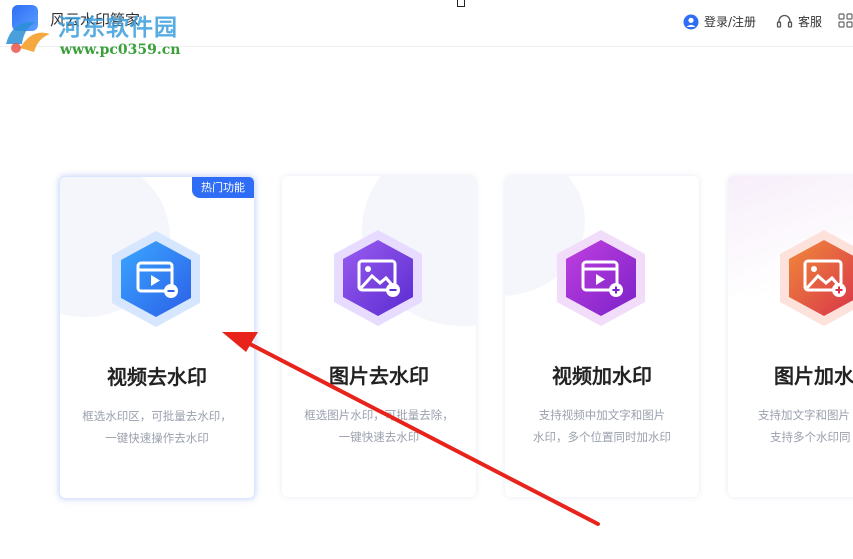  What do you see at coordinates (602, 426) in the screenshot?
I see `card-description: 支持视频中加文字和图片 水印，多个位置同时加水印` at bounding box center [602, 426].